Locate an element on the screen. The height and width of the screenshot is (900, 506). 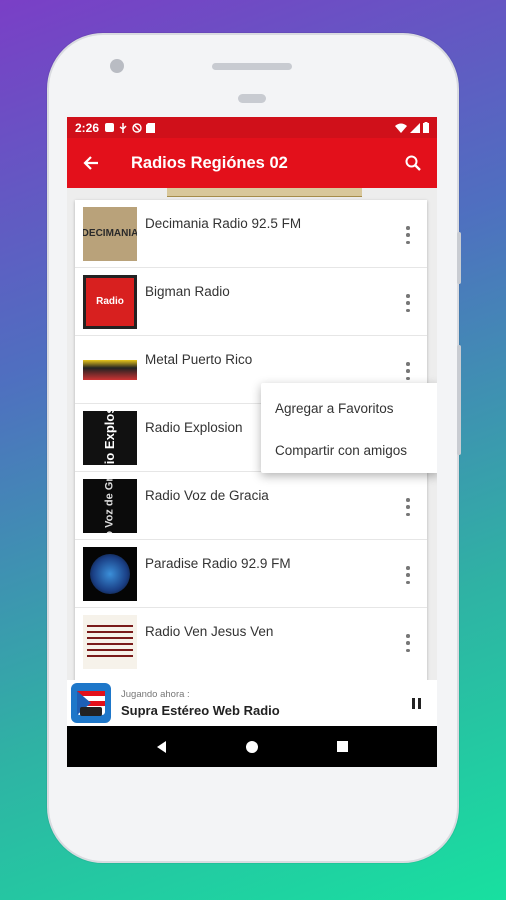
mini-player: Jugando ahora : Supra Estéreo Web Radio is located at coordinates (252, 703).